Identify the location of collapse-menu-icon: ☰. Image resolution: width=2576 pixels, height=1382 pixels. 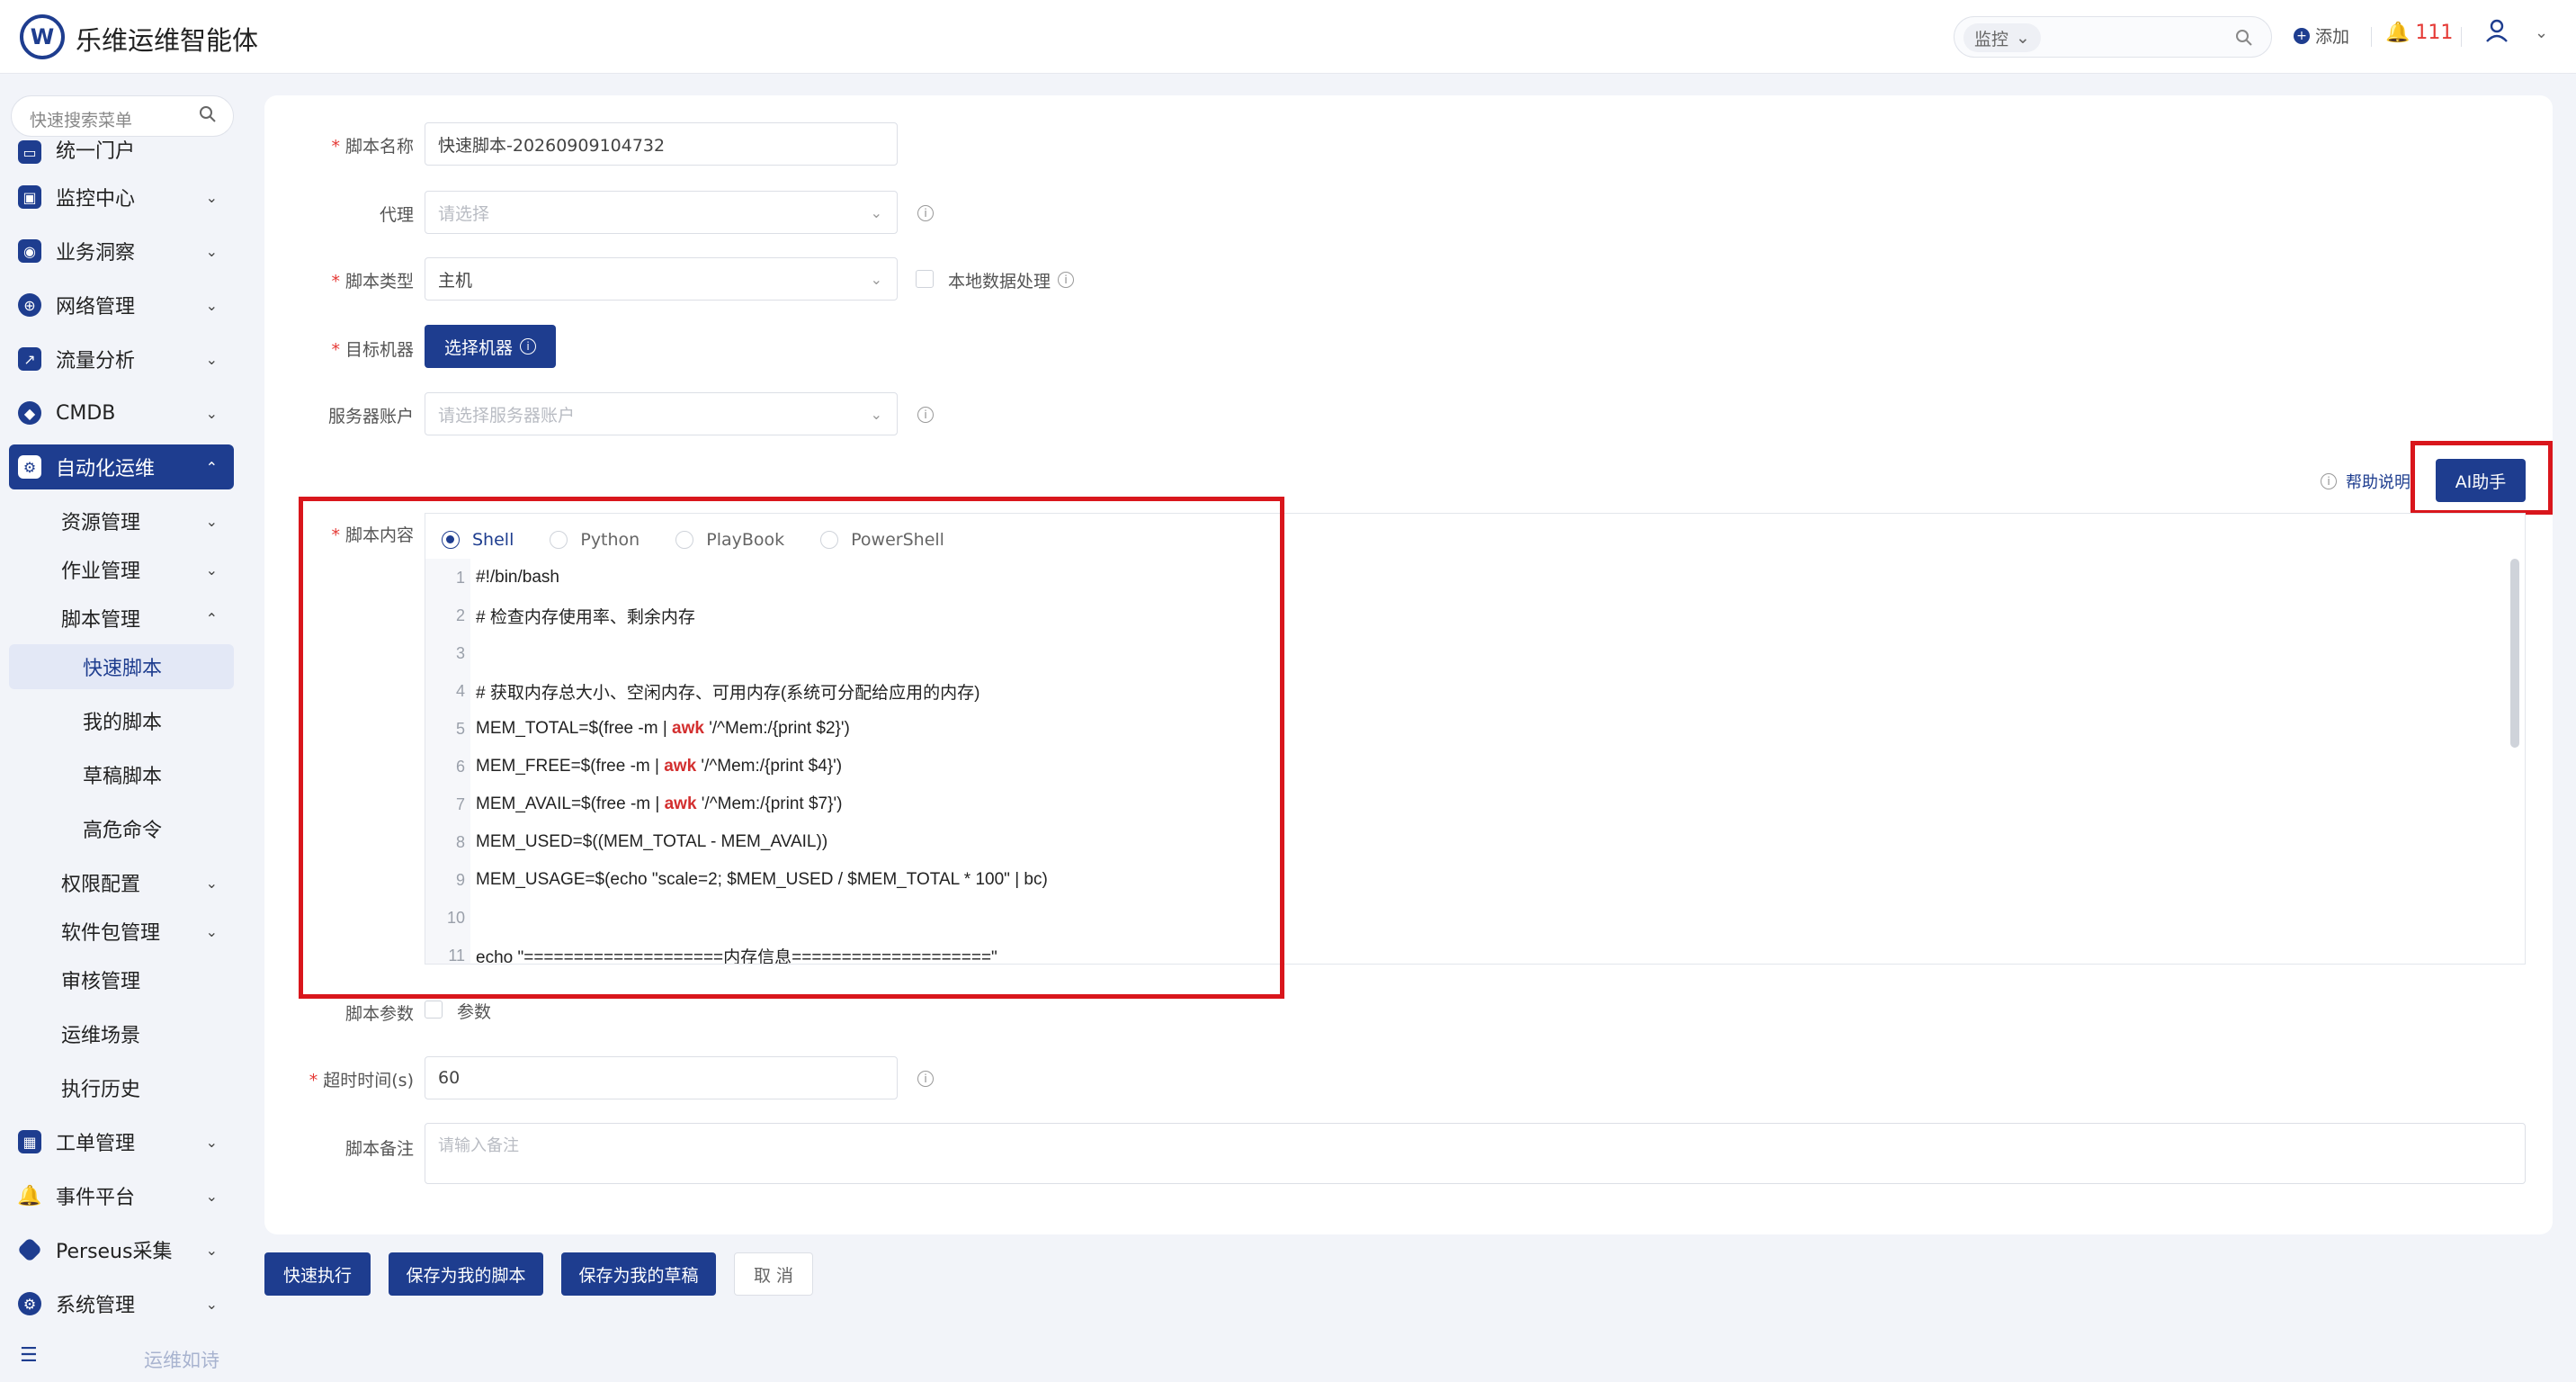
(29, 1355).